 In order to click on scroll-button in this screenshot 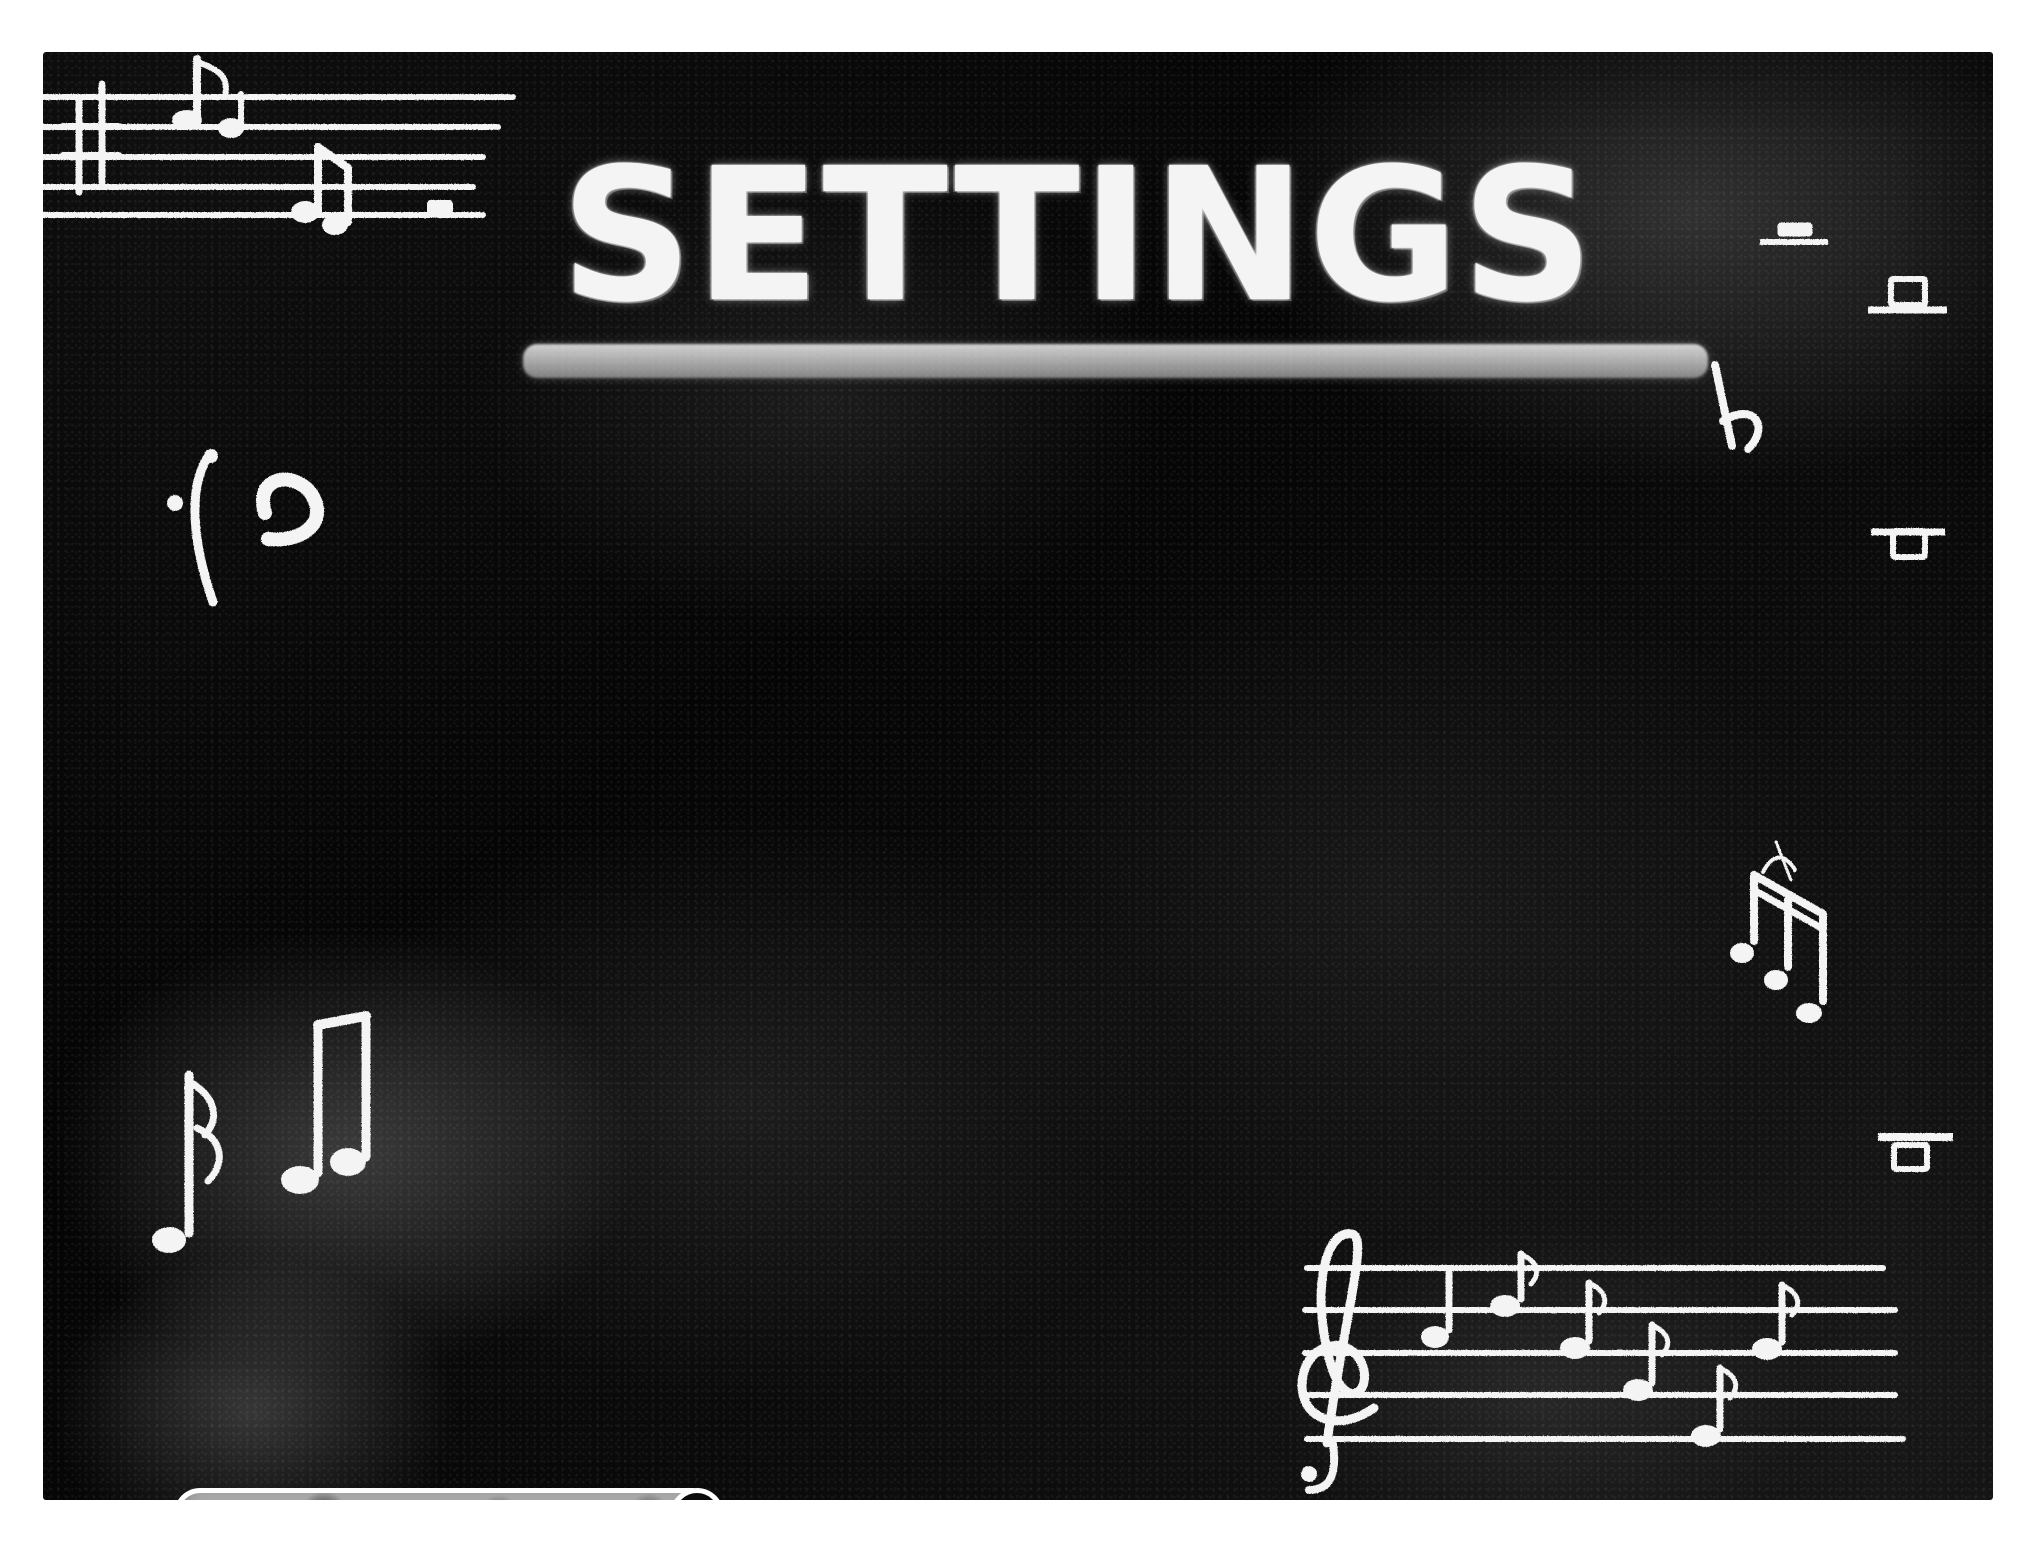, I will do `click(450, 1492)`.